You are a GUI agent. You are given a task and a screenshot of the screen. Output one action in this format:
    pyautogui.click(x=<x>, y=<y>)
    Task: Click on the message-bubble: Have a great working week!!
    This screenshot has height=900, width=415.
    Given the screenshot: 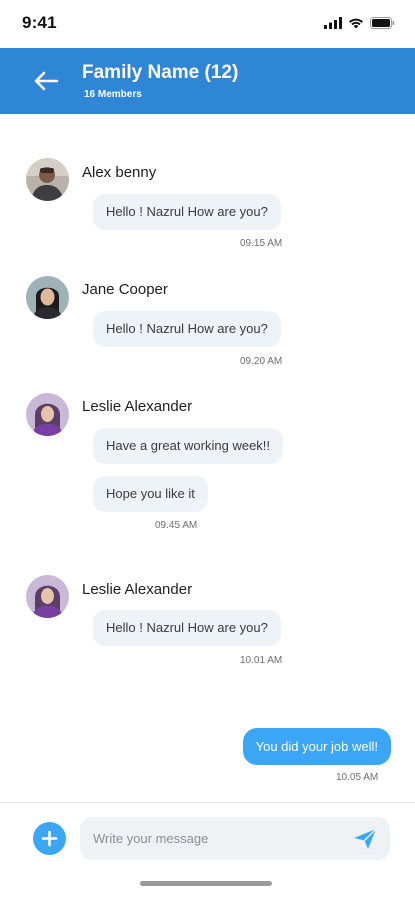 What is the action you would take?
    pyautogui.click(x=188, y=446)
    